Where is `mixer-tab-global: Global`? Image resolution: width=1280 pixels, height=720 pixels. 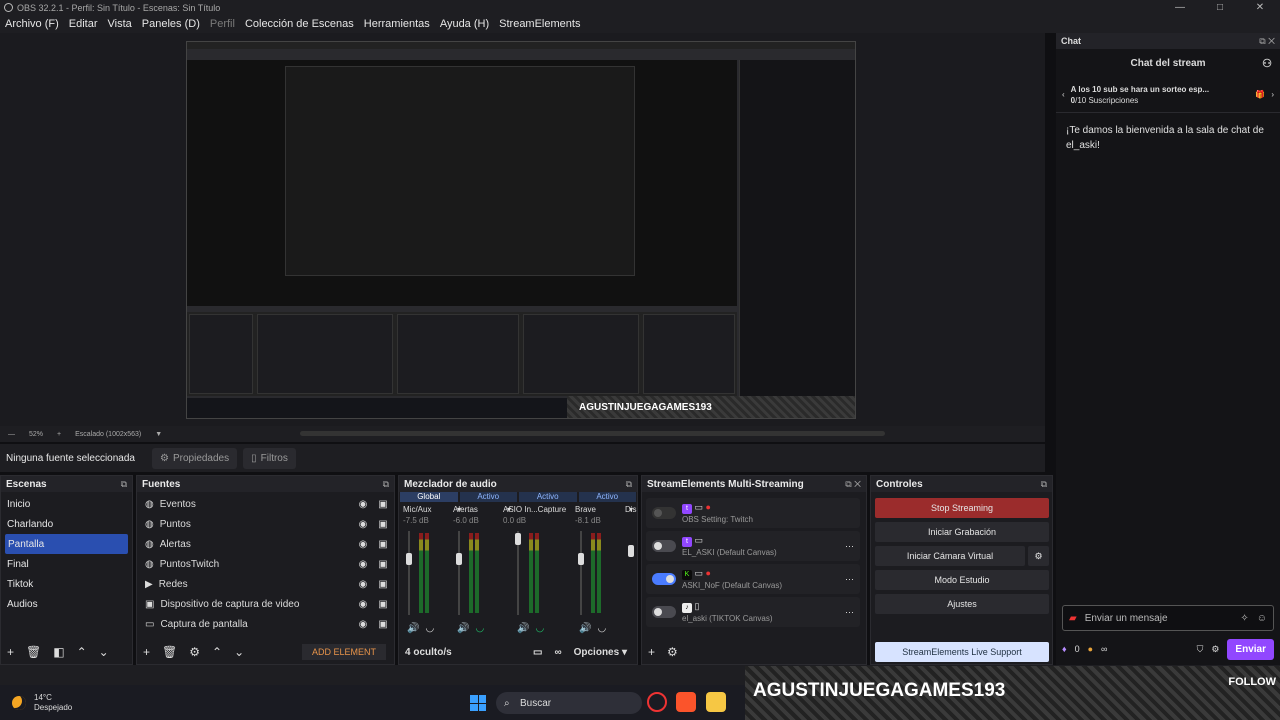
mixer-tab-global: Global is located at coordinates (429, 497).